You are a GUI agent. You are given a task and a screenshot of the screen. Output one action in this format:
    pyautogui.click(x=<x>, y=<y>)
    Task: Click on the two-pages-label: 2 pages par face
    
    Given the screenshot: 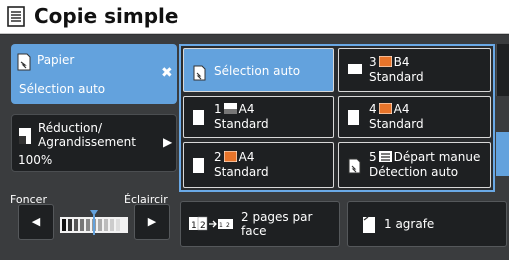 What is the action you would take?
    pyautogui.click(x=276, y=224)
    